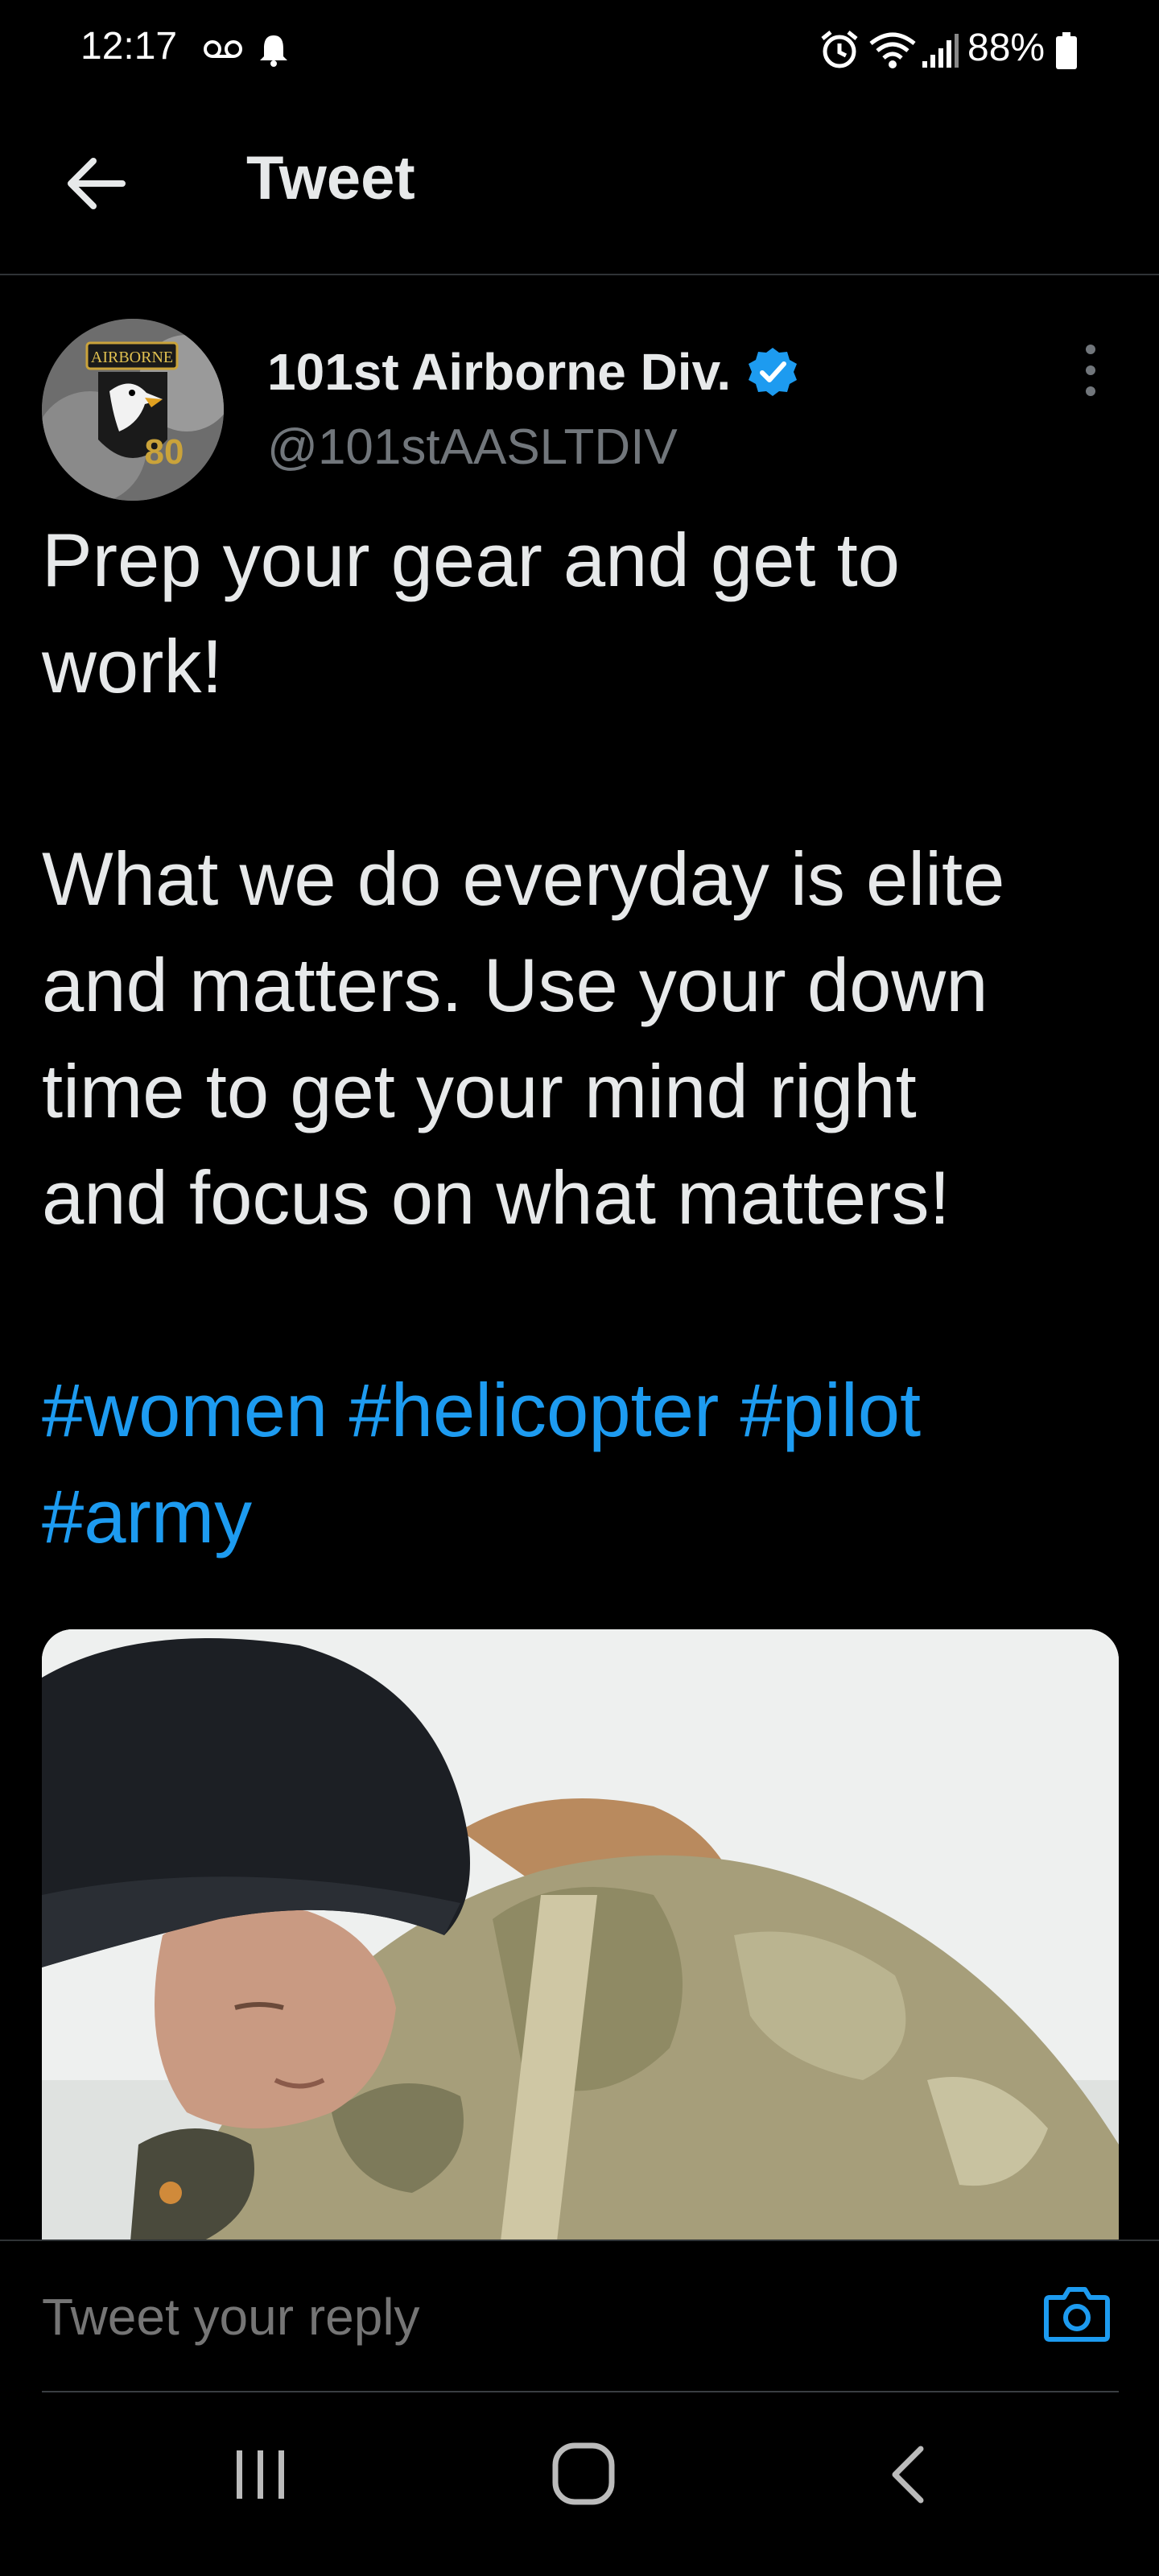 The width and height of the screenshot is (1159, 2576). Describe the element at coordinates (523, 878) in the screenshot. I see `tweet-text-line: What we do everyday is elite` at that location.